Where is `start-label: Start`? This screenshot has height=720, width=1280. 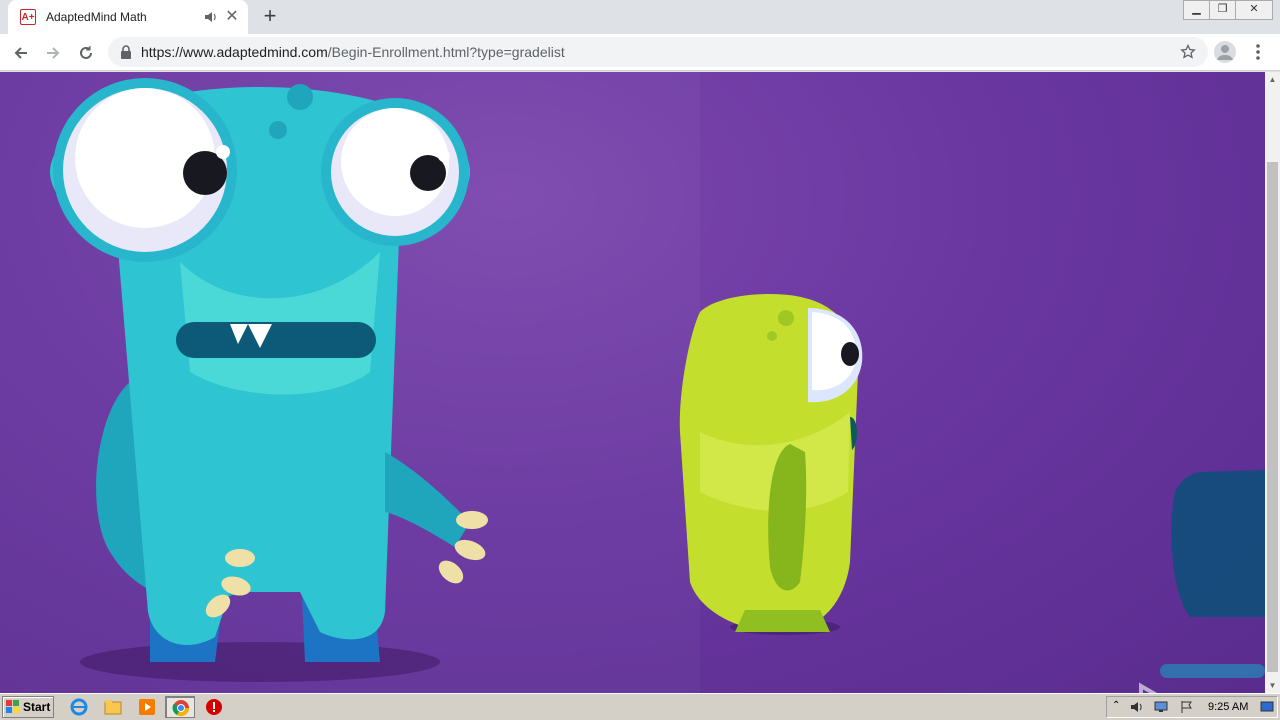
start-label: Start is located at coordinates (37, 707).